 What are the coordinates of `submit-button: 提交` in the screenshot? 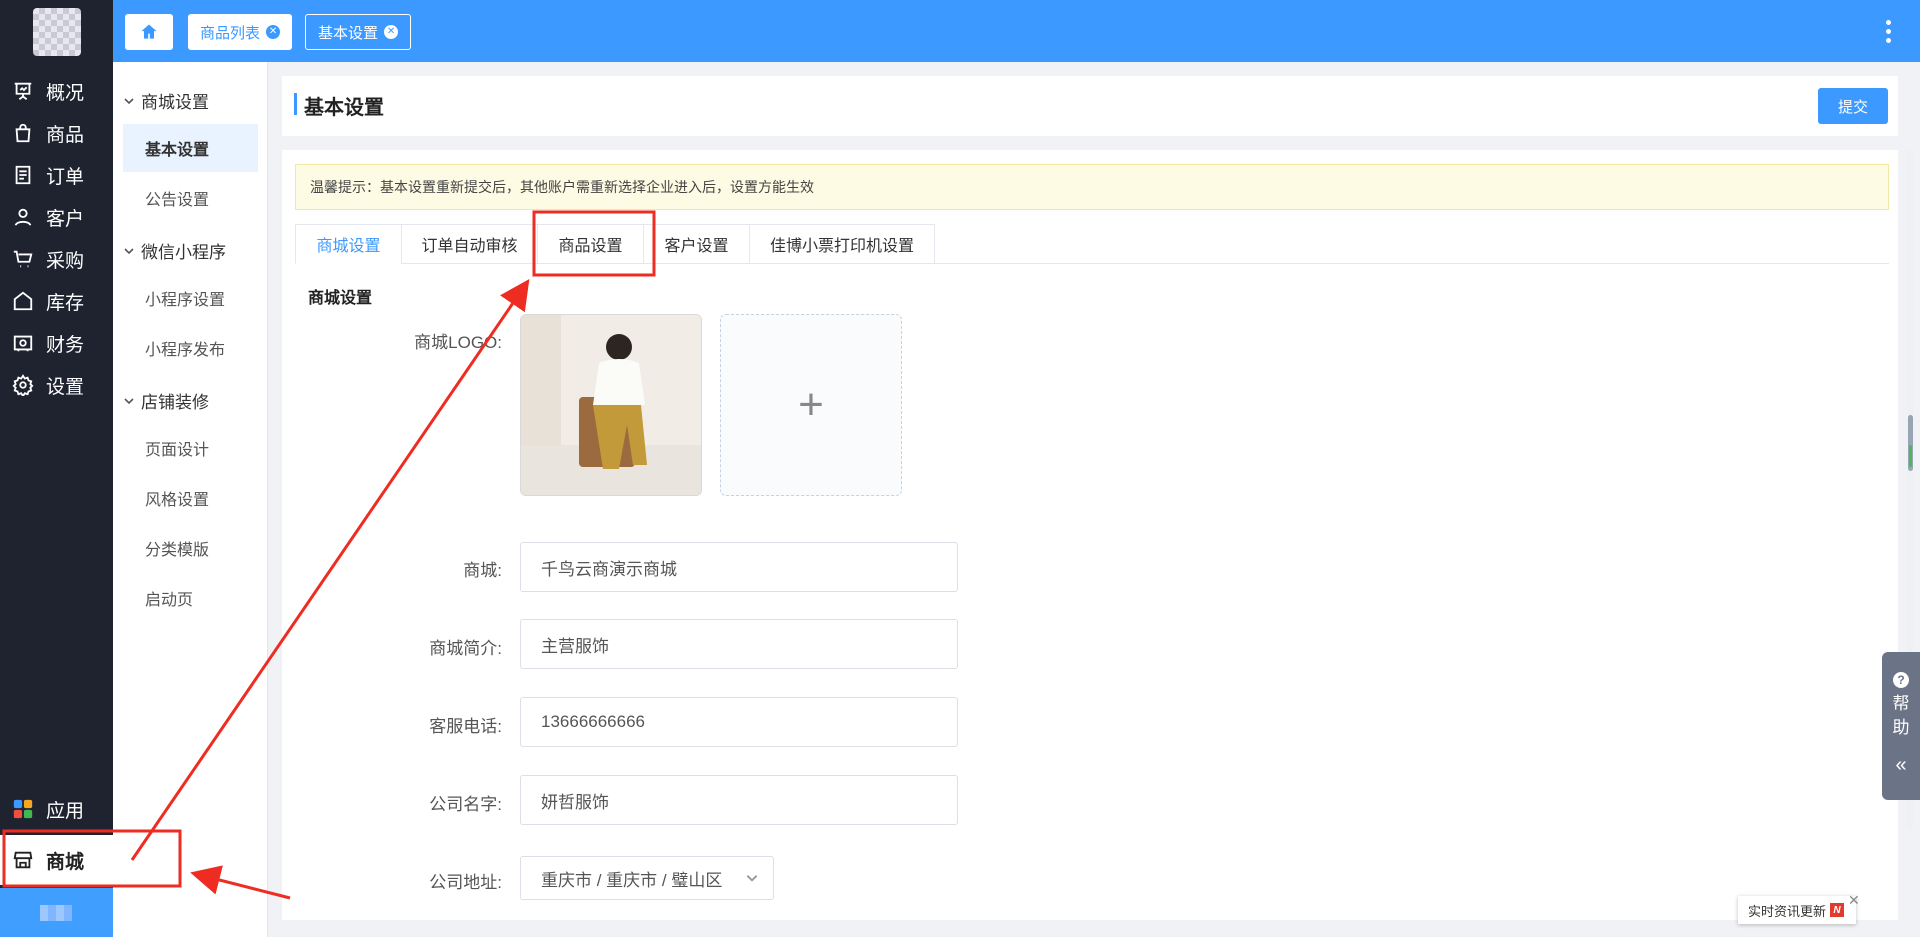 It's located at (1853, 106).